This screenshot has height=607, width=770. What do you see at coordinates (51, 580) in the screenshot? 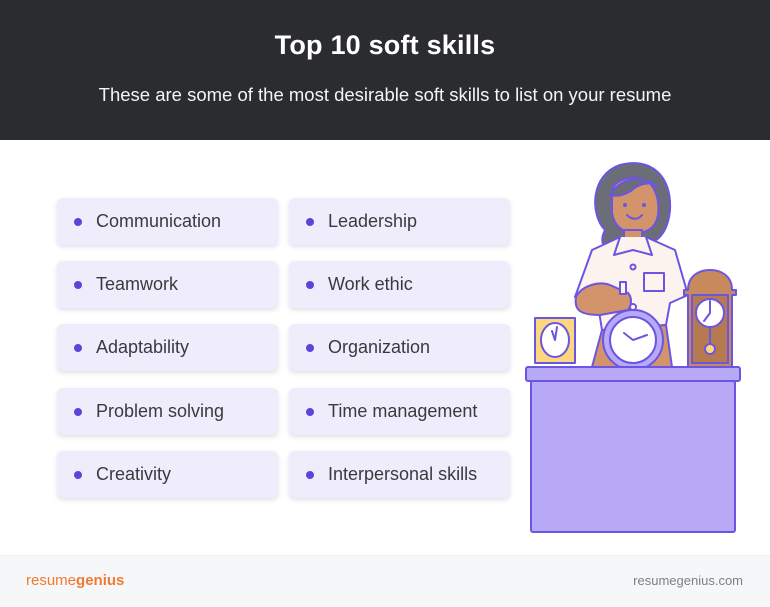
I see `brand-logo-light: resume` at bounding box center [51, 580].